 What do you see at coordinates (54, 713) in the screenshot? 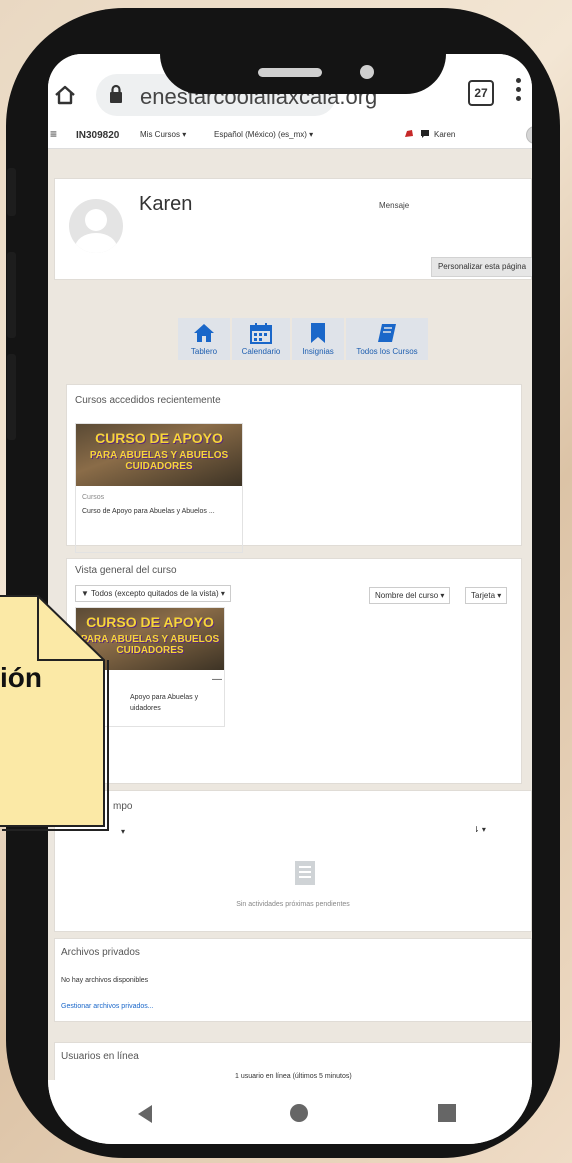
I see `sticky-note` at bounding box center [54, 713].